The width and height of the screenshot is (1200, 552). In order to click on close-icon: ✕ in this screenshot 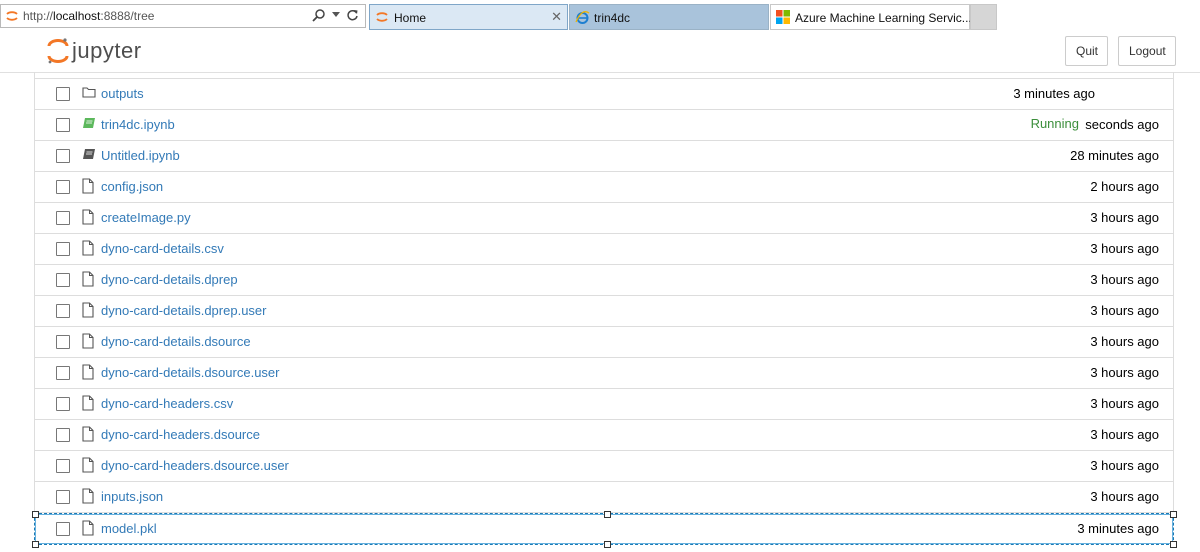, I will do `click(556, 17)`.